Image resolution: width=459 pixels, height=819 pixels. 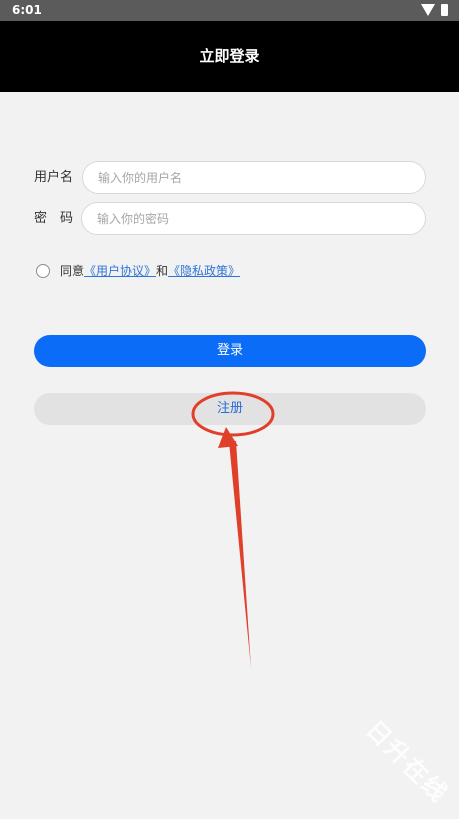 What do you see at coordinates (240, 554) in the screenshot?
I see `annotation-arrow-shaft` at bounding box center [240, 554].